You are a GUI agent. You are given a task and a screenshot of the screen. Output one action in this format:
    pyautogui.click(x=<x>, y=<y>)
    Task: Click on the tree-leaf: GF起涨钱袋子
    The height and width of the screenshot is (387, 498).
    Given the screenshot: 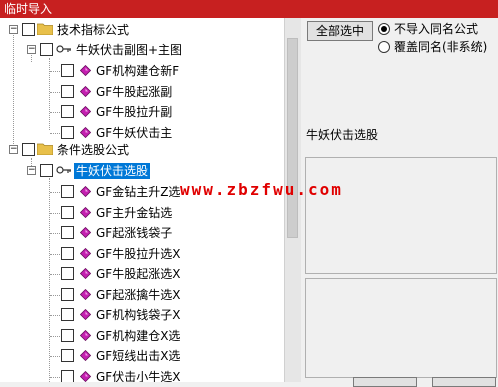 What is the action you would take?
    pyautogui.click(x=142, y=233)
    